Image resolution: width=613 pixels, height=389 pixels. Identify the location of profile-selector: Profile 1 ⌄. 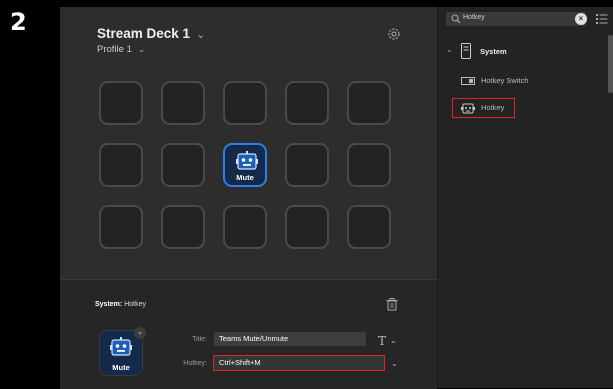
(121, 49).